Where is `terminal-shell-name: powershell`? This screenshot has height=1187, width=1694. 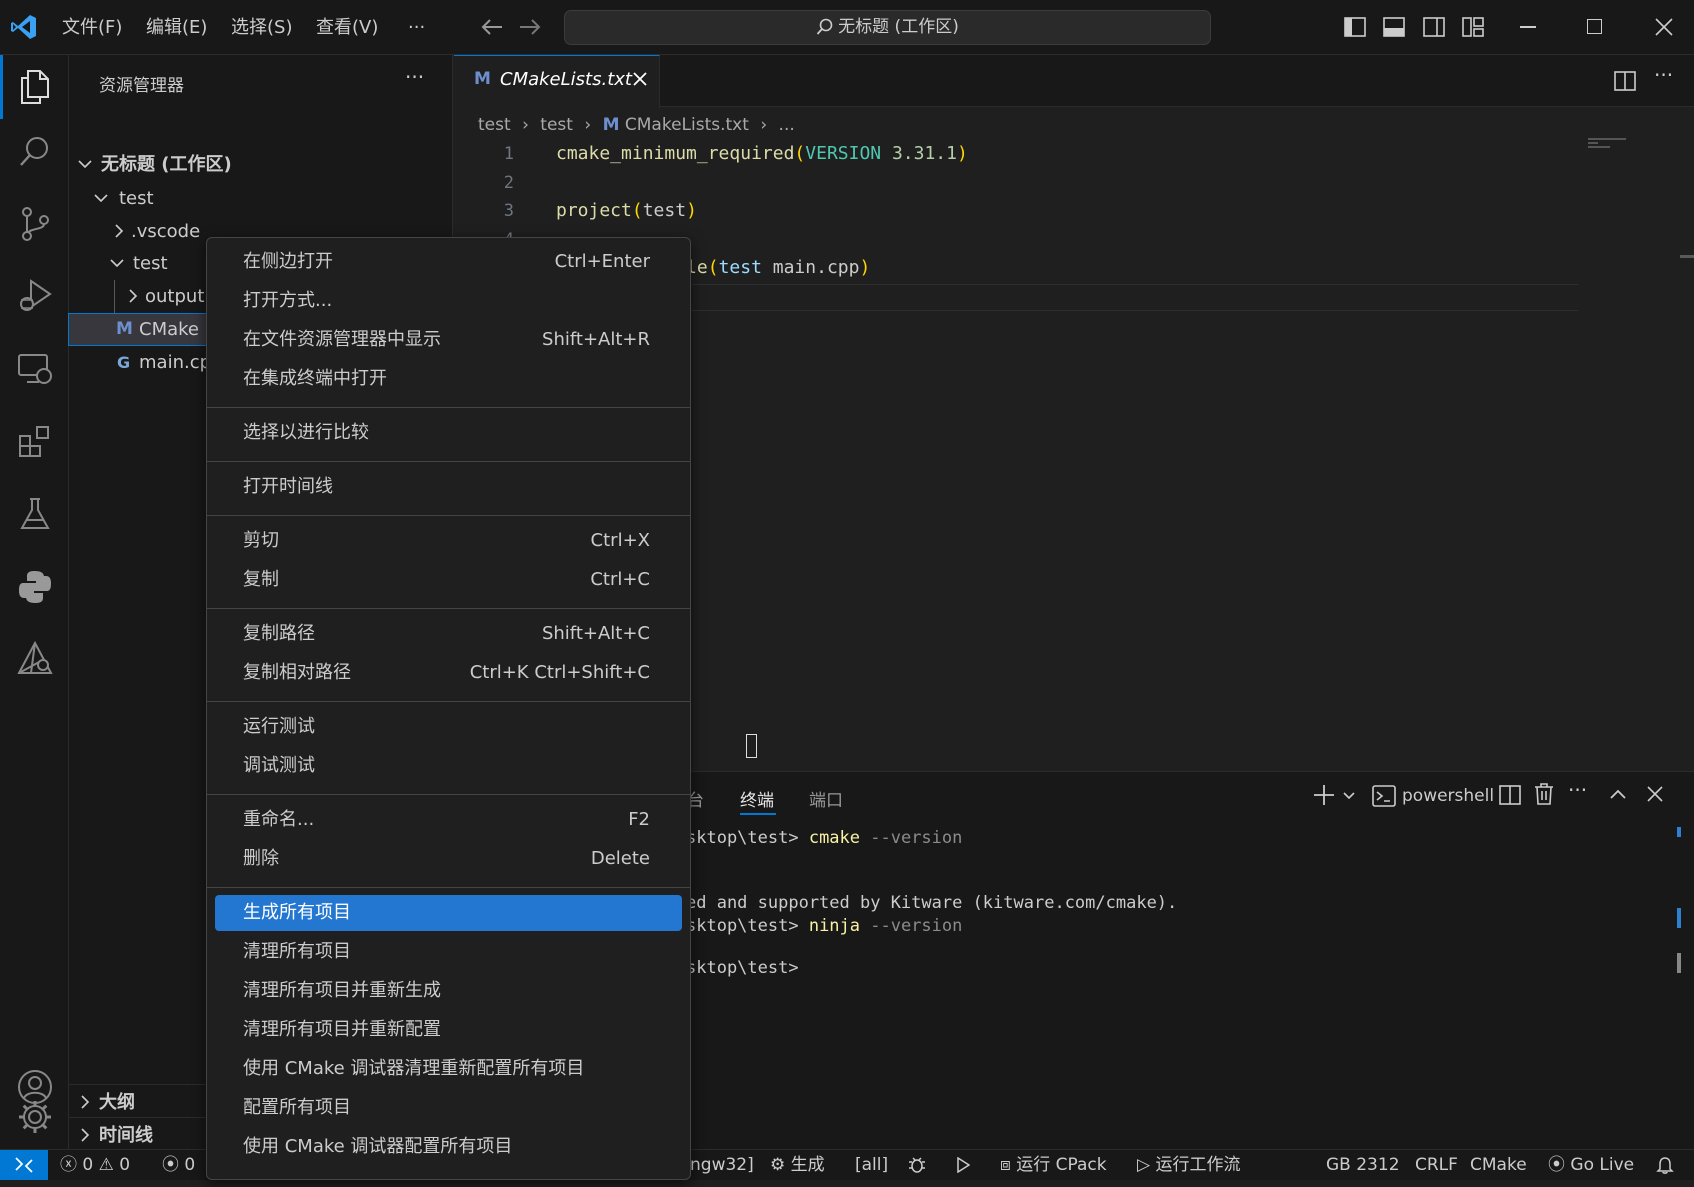
terminal-shell-name: powershell is located at coordinates (1448, 796).